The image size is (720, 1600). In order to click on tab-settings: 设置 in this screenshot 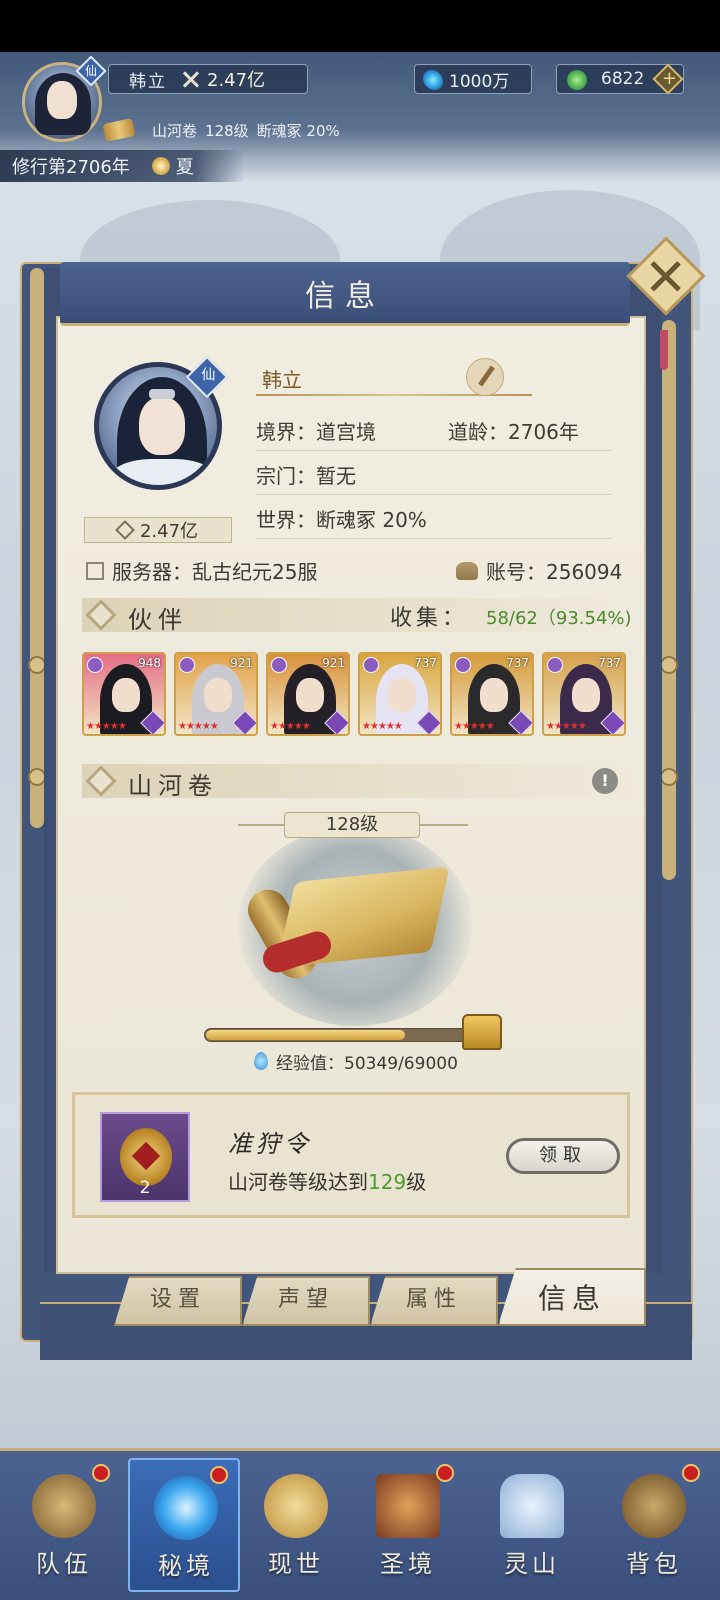, I will do `click(178, 1301)`.